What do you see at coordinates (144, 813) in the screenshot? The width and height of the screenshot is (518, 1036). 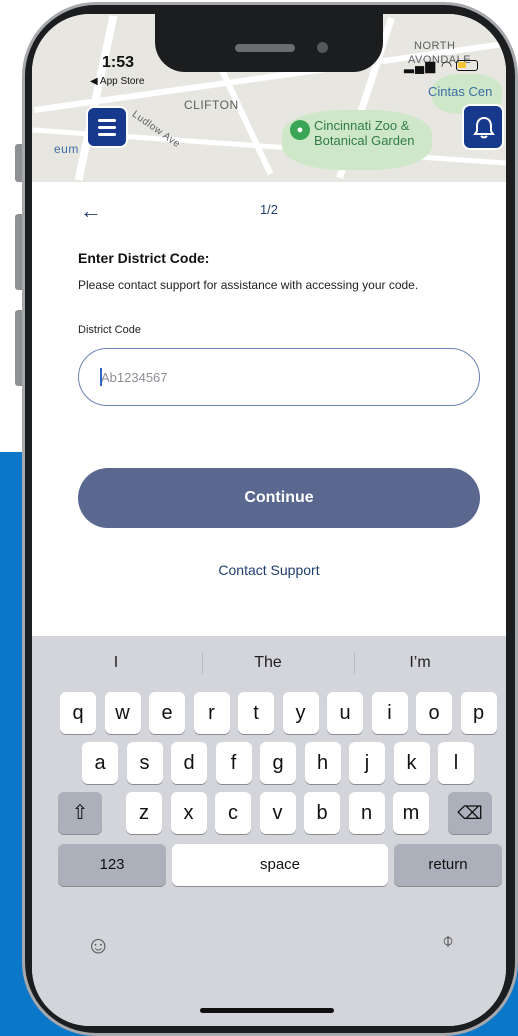 I see `key-z: z` at bounding box center [144, 813].